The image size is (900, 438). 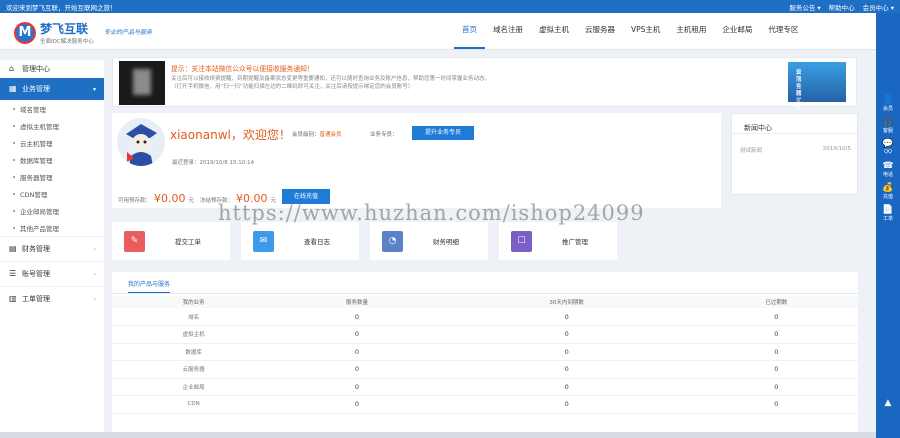 I want to click on sidebar-sub-domain: 域名管理, so click(x=52, y=108).